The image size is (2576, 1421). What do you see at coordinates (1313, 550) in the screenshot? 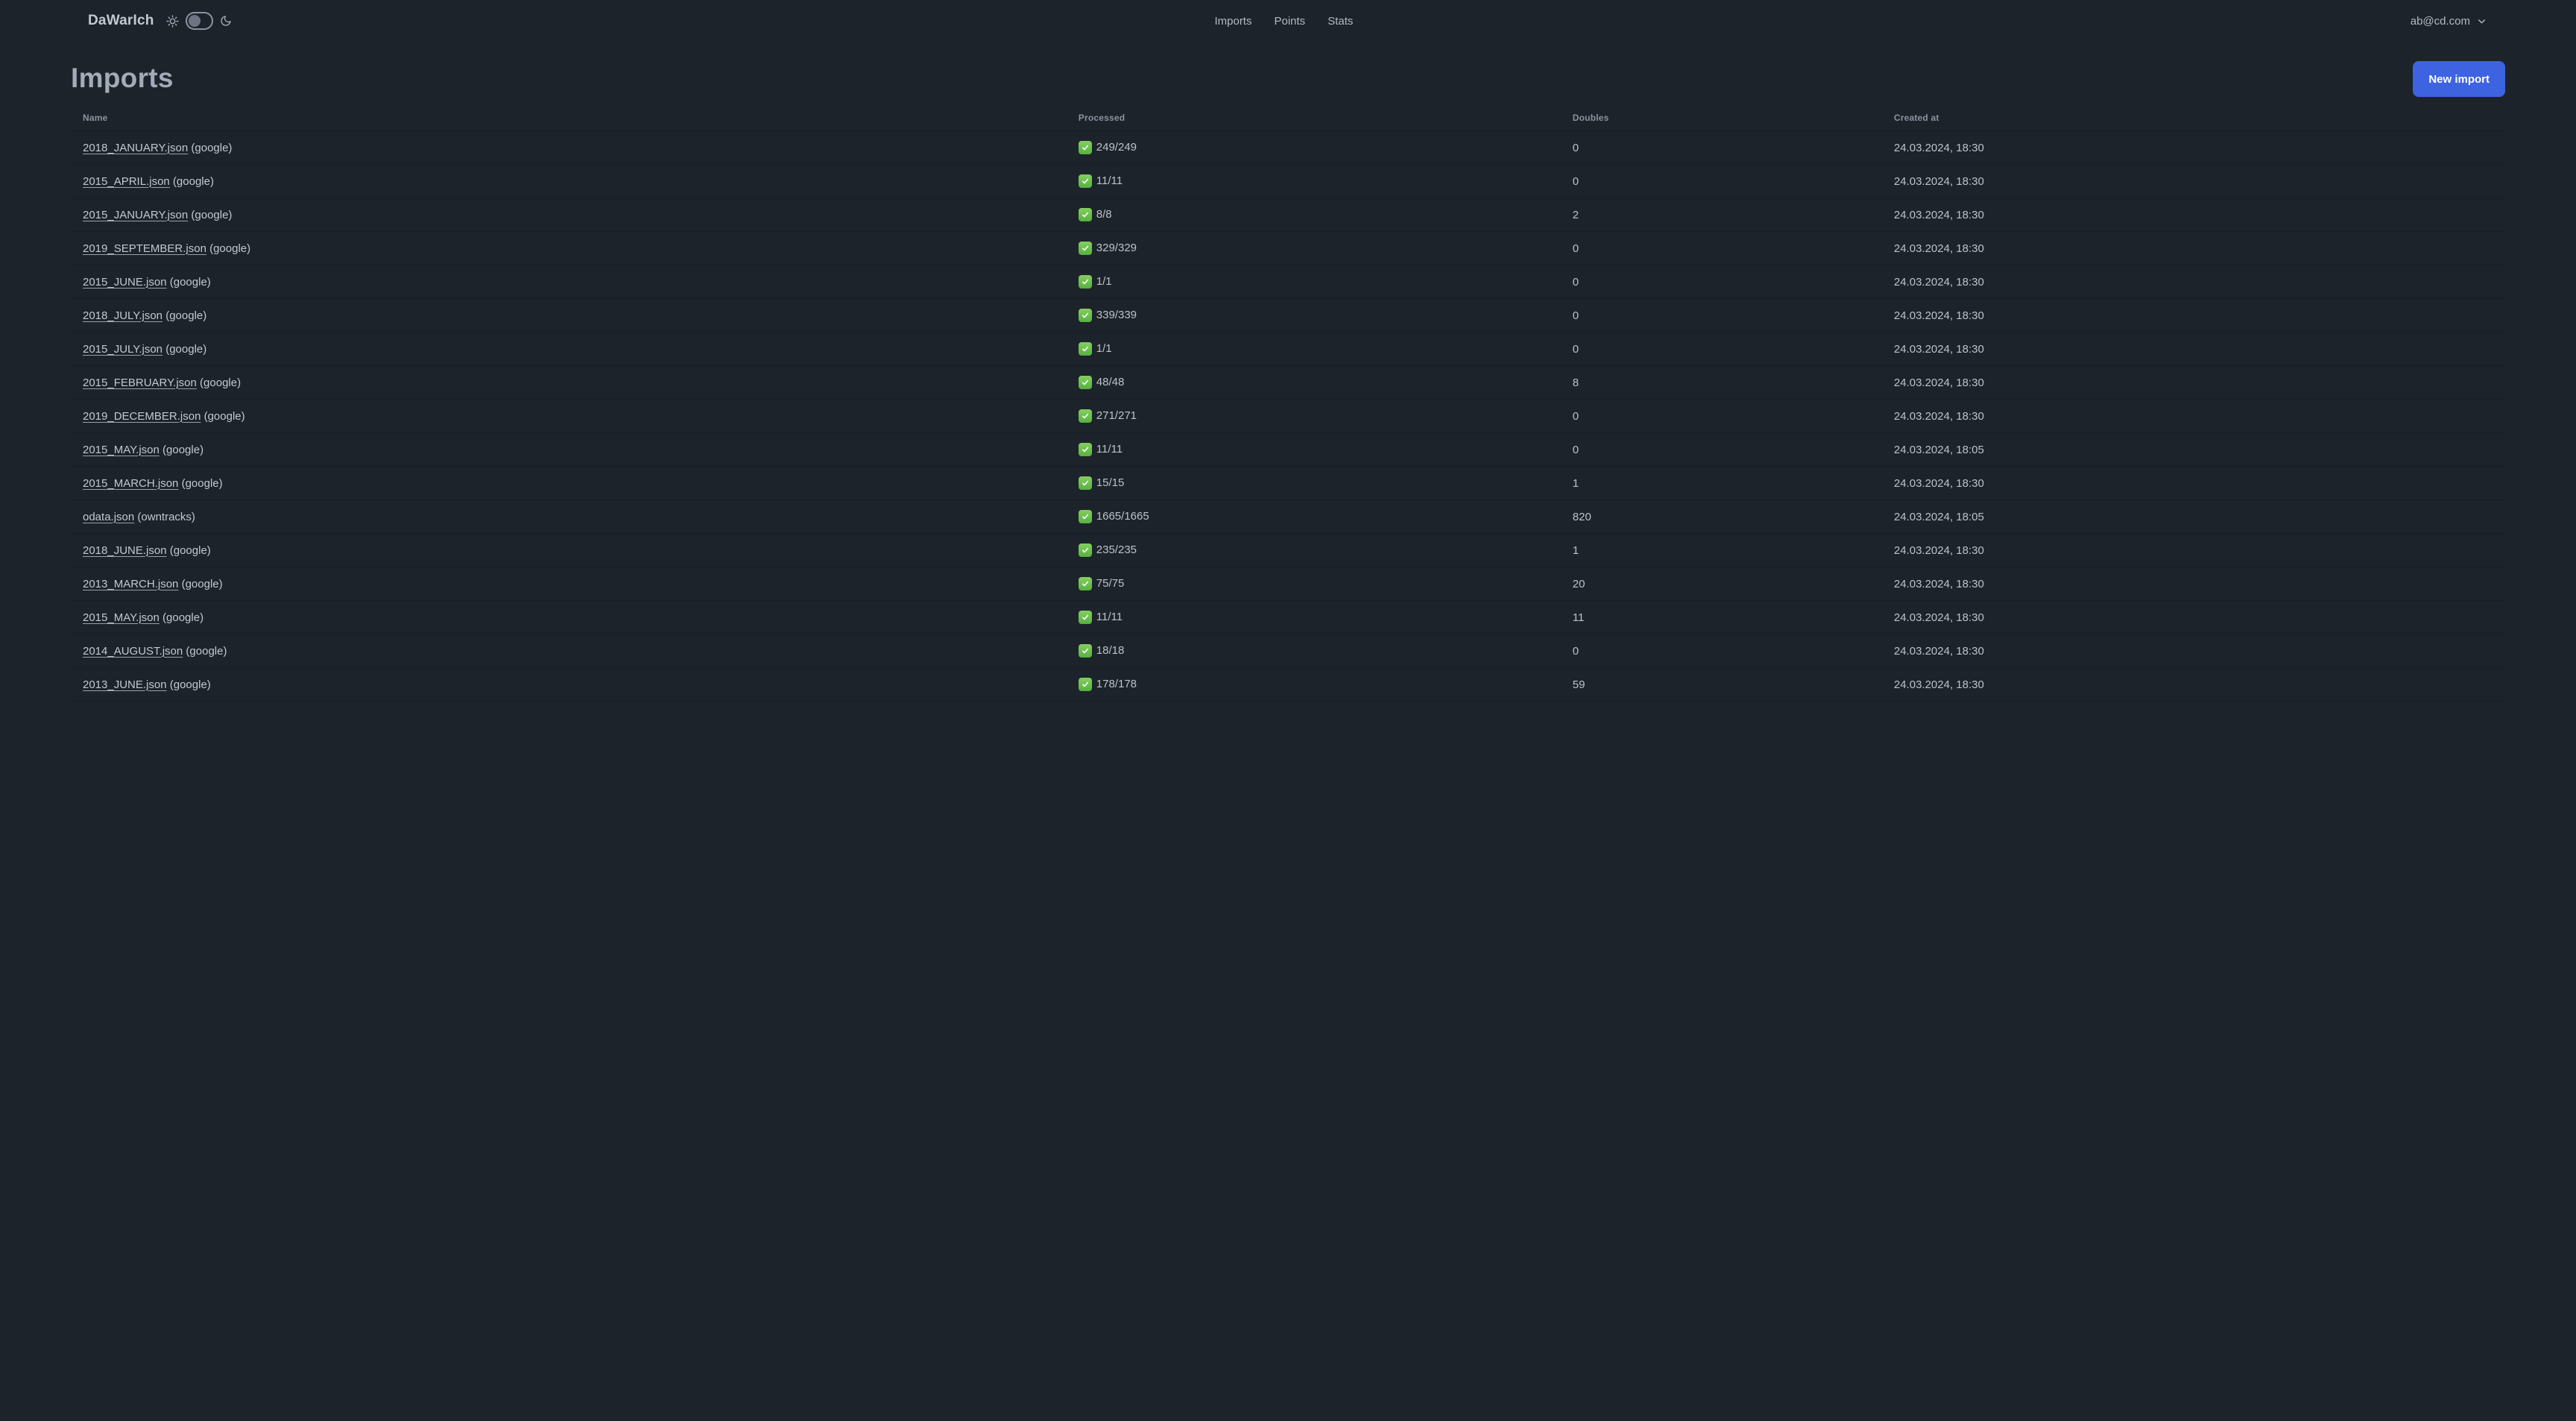
I see `processed-cell: 235/235` at bounding box center [1313, 550].